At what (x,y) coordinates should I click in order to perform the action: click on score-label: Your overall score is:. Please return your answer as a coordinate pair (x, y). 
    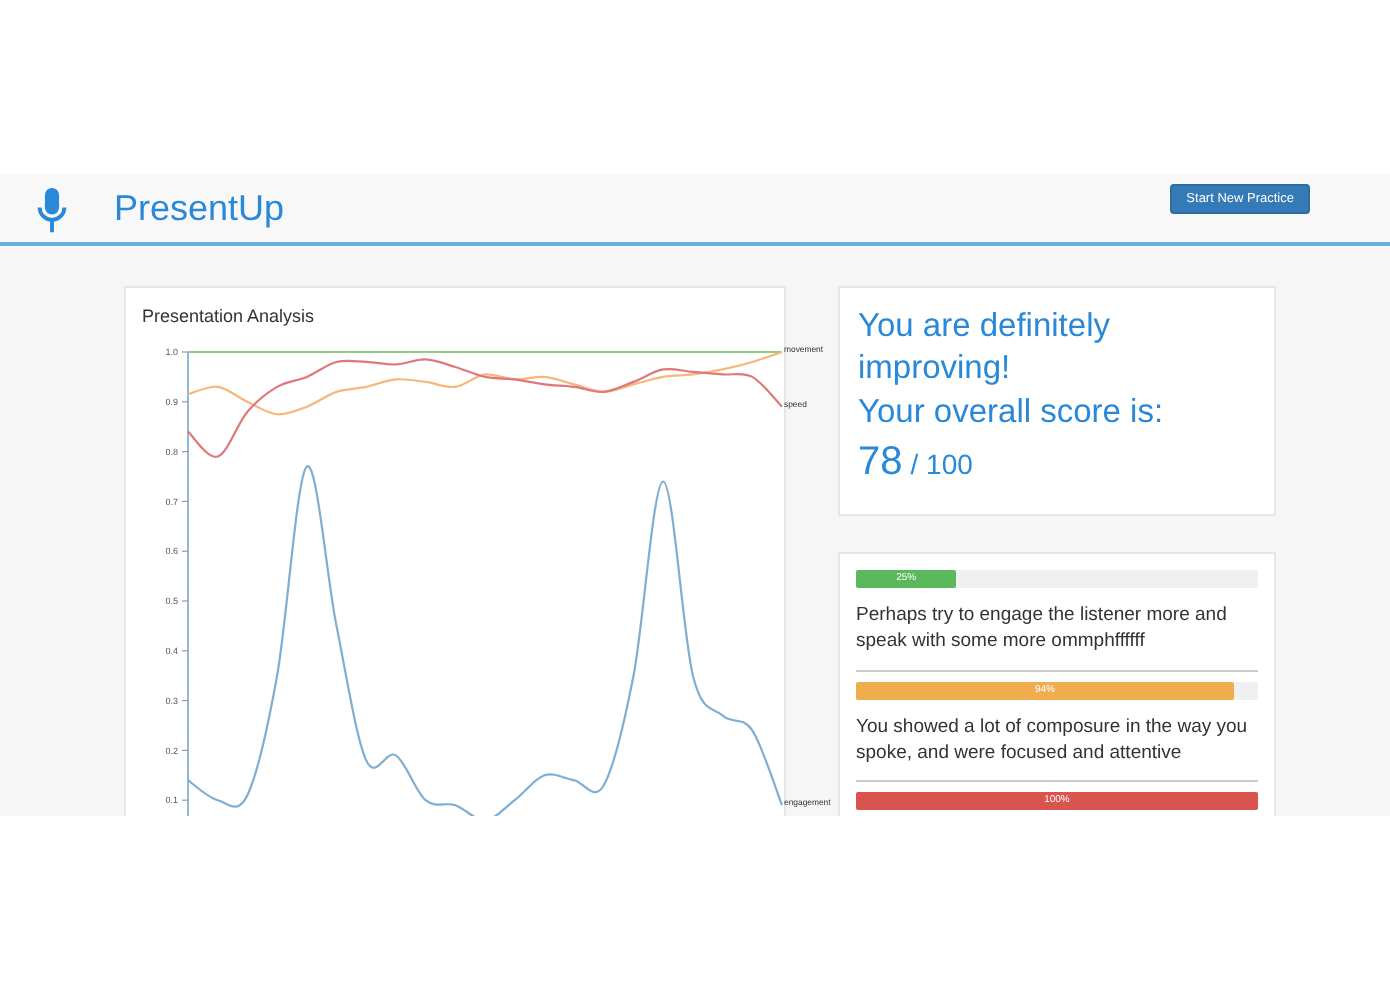
    Looking at the image, I should click on (1012, 412).